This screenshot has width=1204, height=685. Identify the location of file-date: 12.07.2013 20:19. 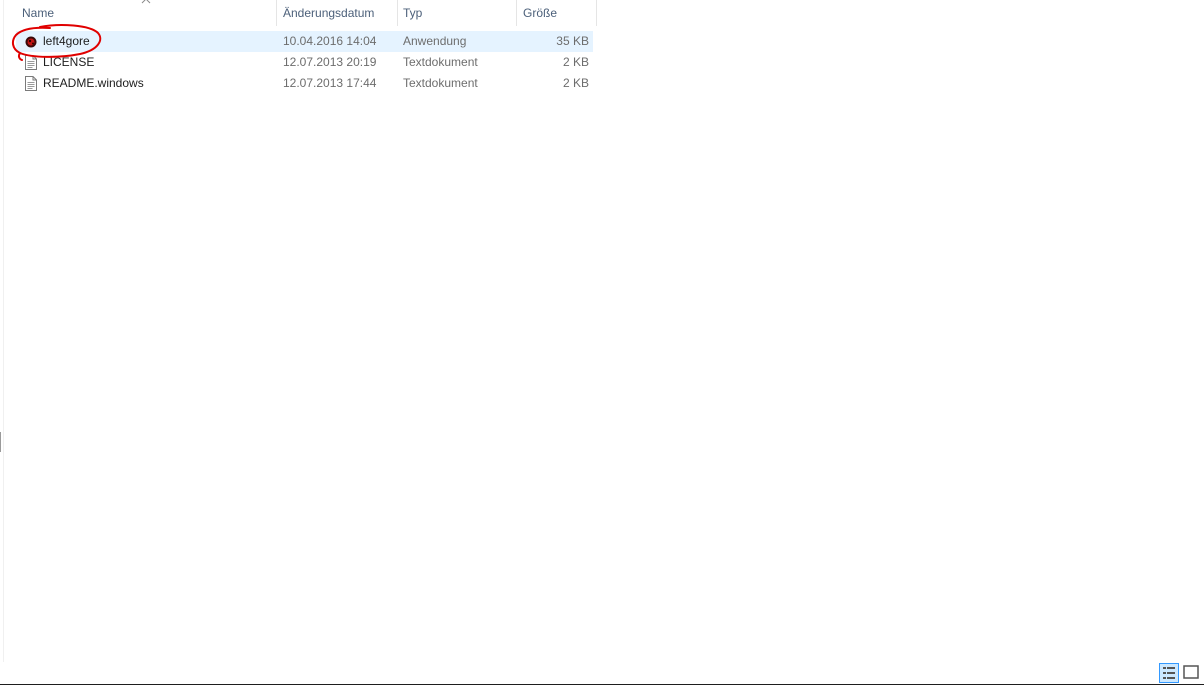
(330, 62).